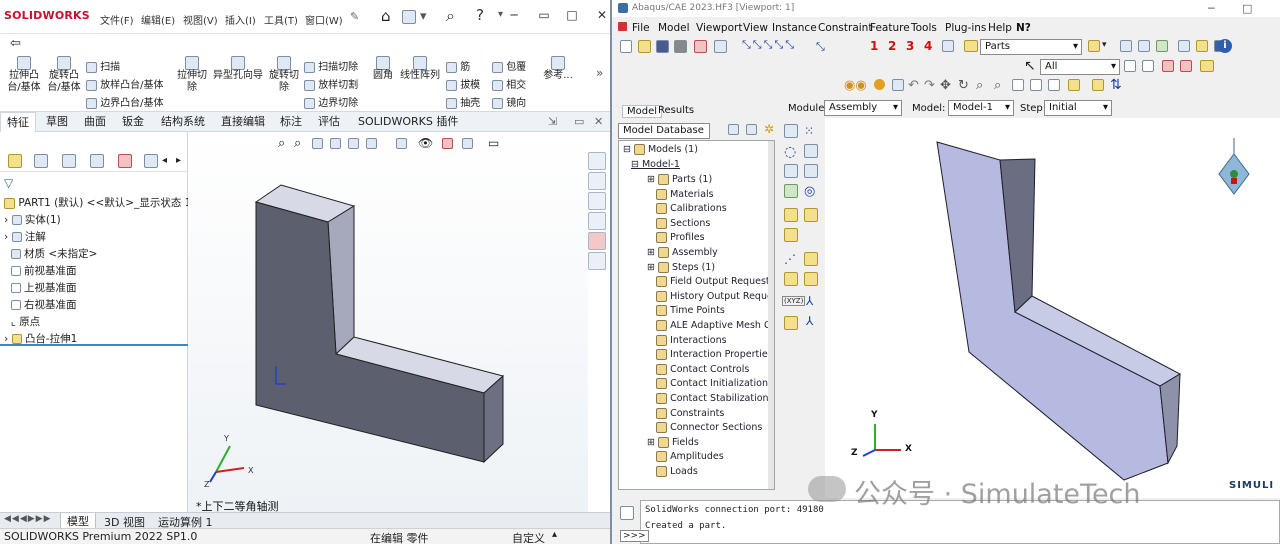  Describe the element at coordinates (78, 521) in the screenshot. I see `tab-model: 模型` at that location.